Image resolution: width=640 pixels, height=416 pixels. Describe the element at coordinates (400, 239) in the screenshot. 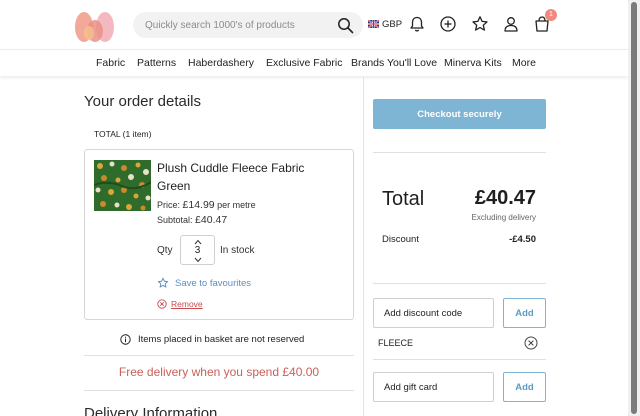

I see `discount-label: Discount` at that location.